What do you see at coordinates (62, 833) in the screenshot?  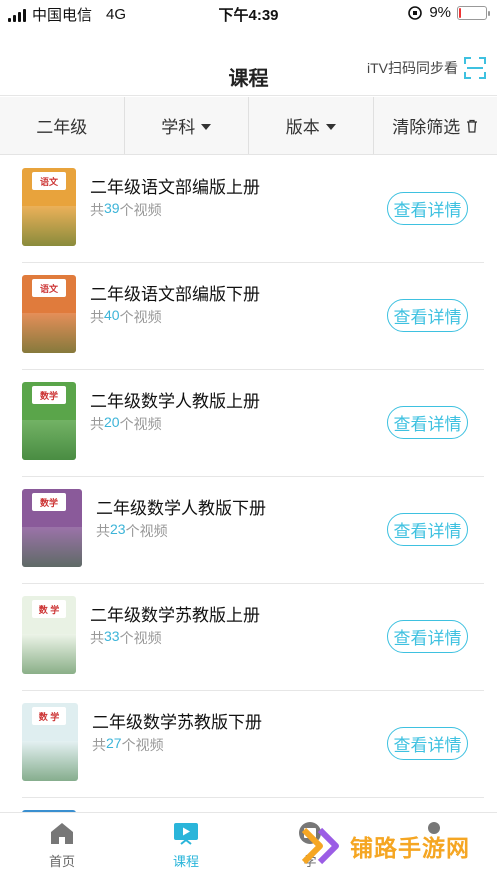 I see `home-icon` at bounding box center [62, 833].